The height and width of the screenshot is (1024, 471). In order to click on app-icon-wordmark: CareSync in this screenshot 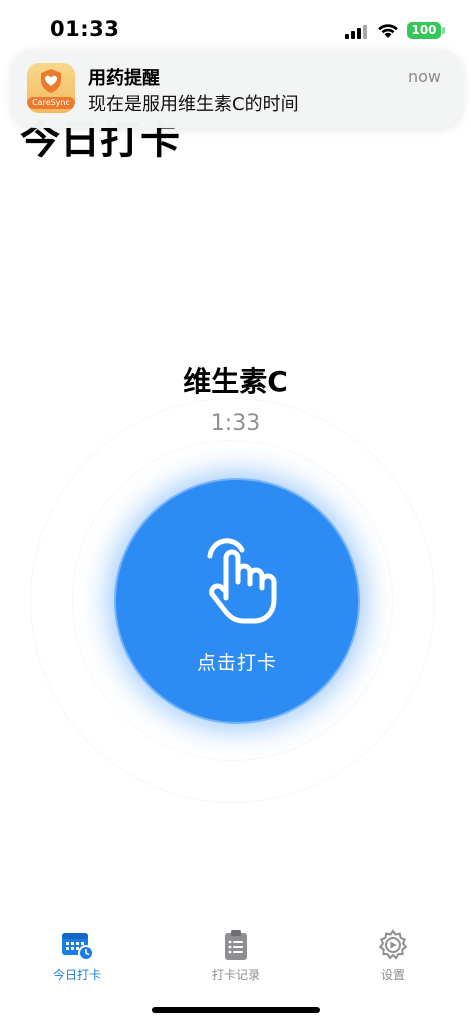, I will do `click(51, 103)`.